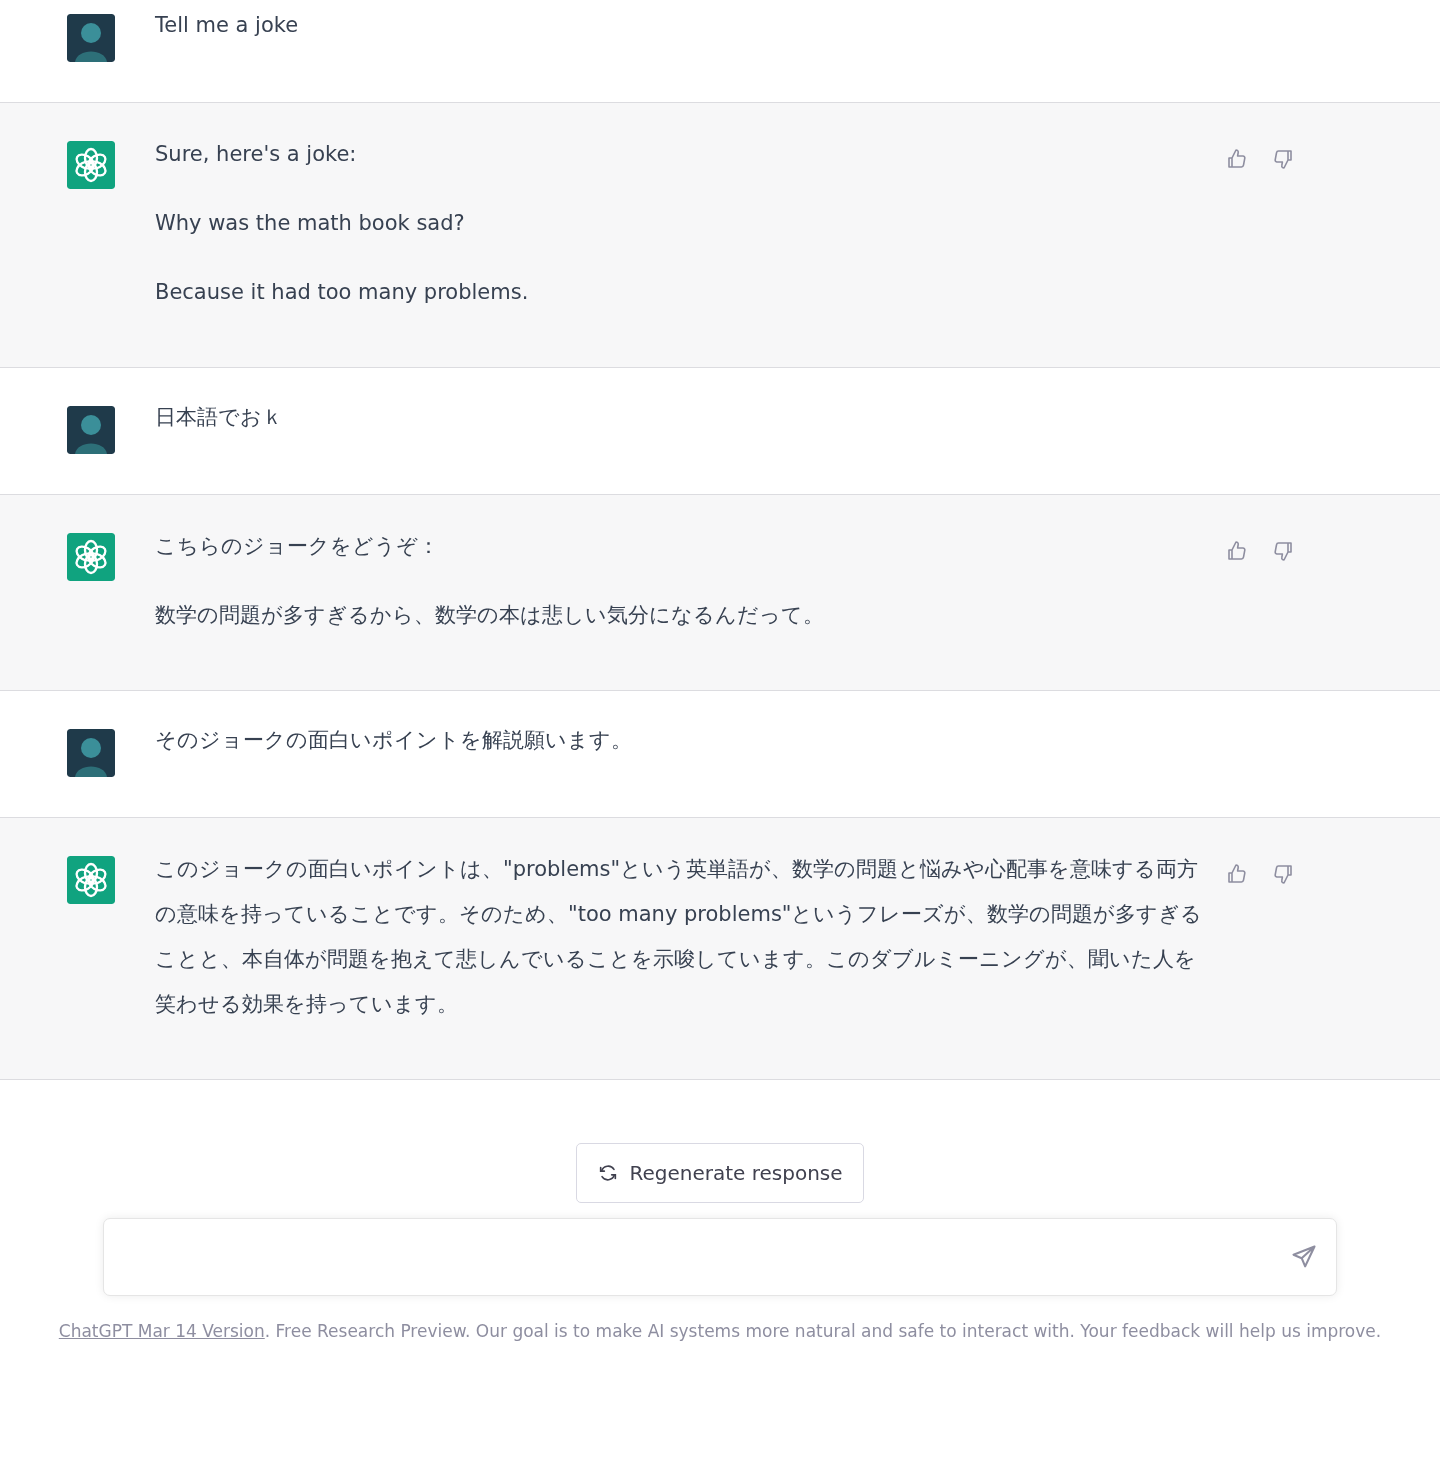  Describe the element at coordinates (342, 292) in the screenshot. I see `message-text: Because it had too many problems.` at that location.